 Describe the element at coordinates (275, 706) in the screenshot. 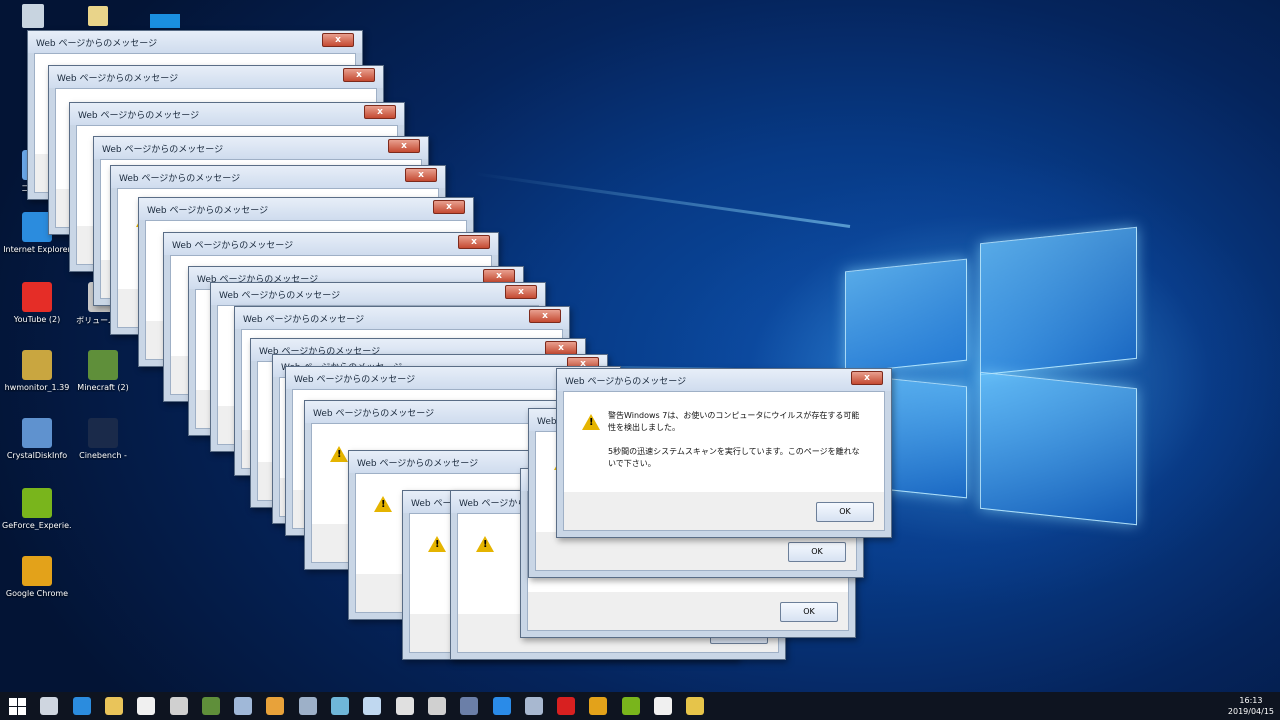

I see `media-player-icon` at that location.